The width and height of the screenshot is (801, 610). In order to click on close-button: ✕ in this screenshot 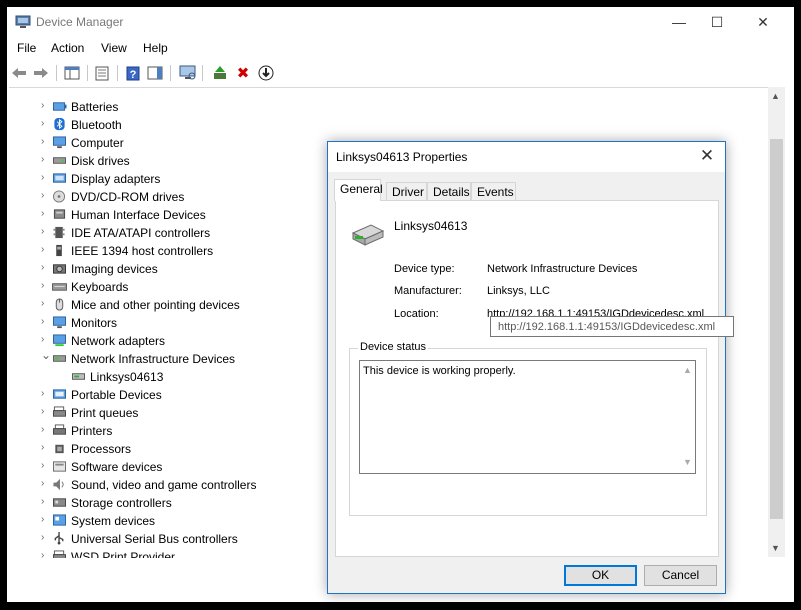, I will do `click(763, 22)`.